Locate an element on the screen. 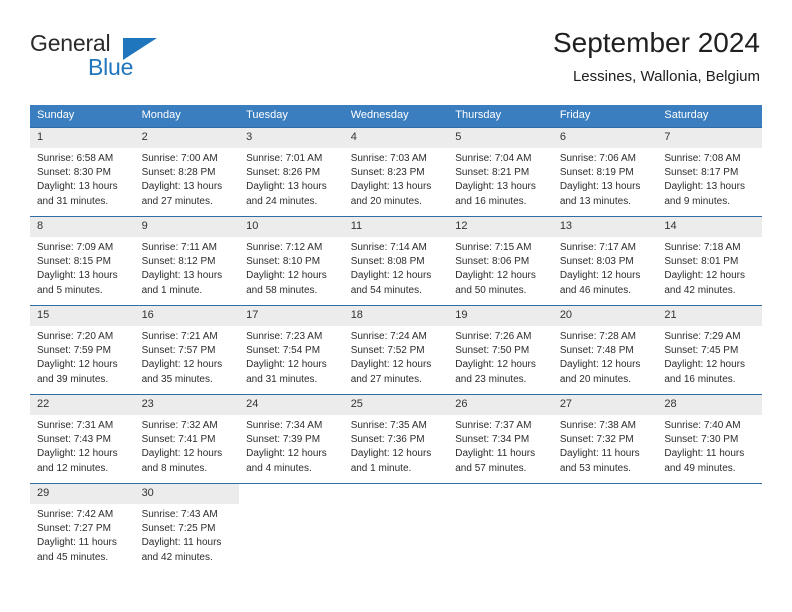 The width and height of the screenshot is (792, 612). sunset-text: Sunset: 8:26 PM is located at coordinates (283, 173).